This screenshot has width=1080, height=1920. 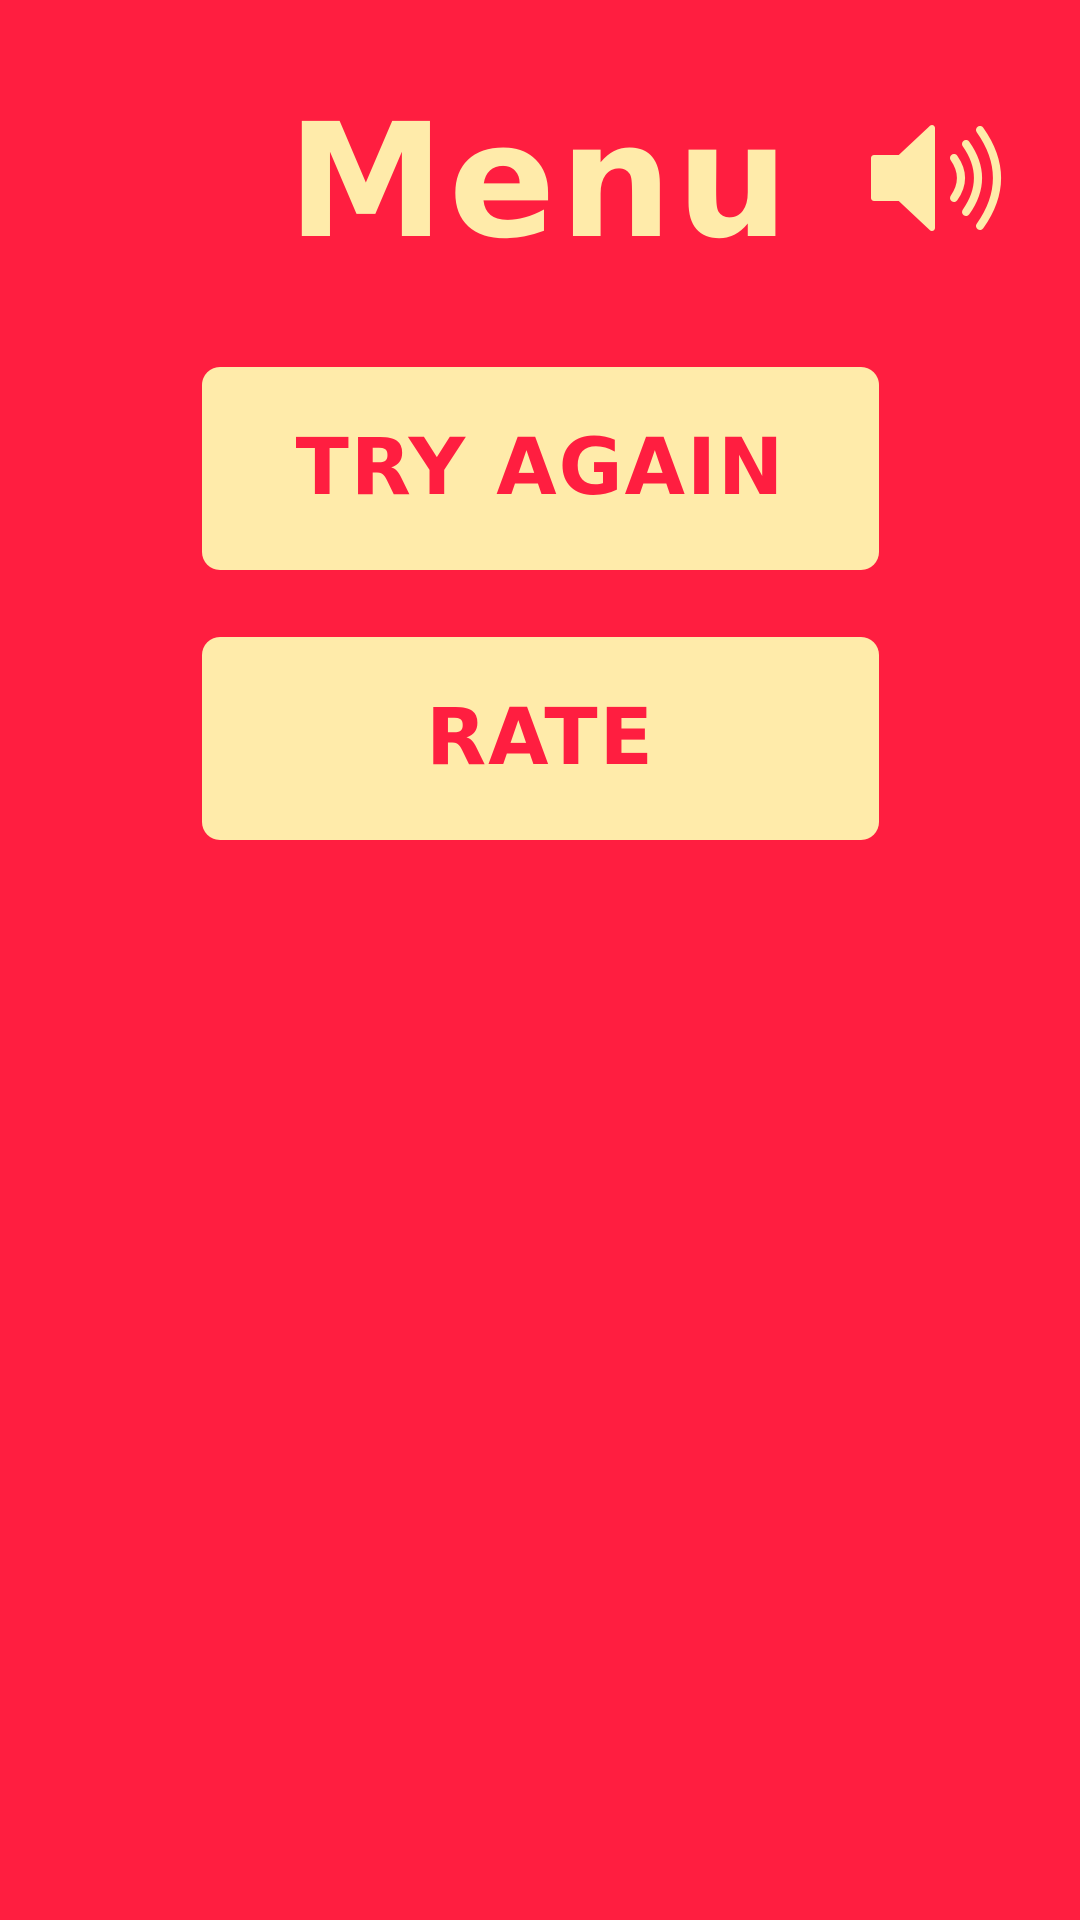 What do you see at coordinates (540, 738) in the screenshot?
I see `rate-button: RATE` at bounding box center [540, 738].